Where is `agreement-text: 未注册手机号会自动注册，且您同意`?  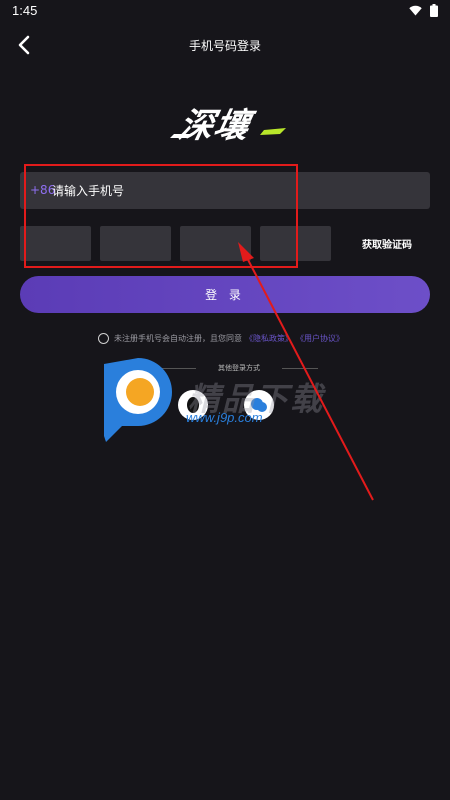
agreement-text: 未注册手机号会自动注册，且您同意 is located at coordinates (178, 338).